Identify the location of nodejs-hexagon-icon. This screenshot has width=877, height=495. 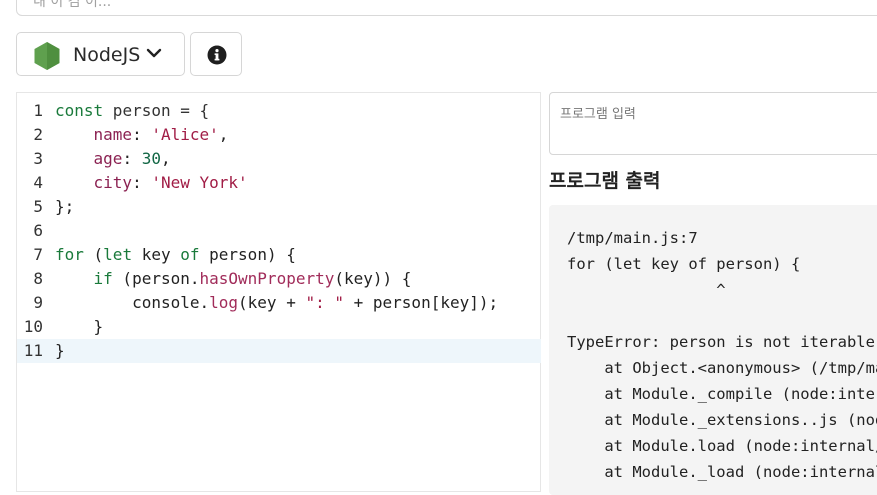
(47, 56).